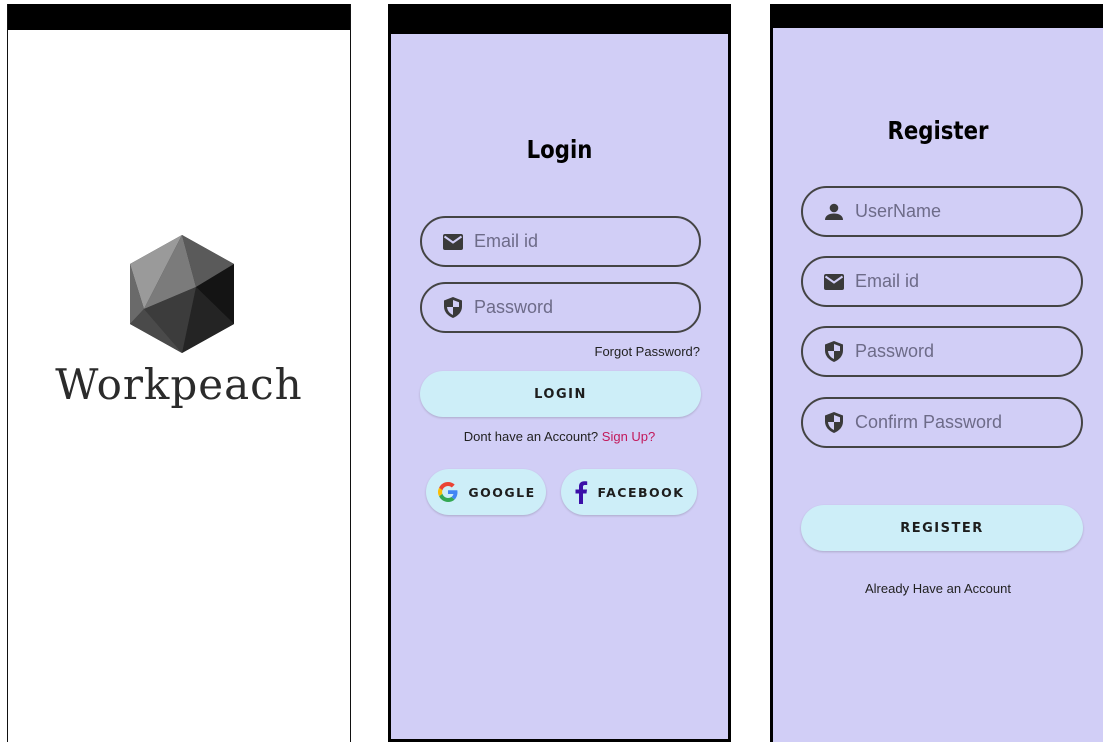 Image resolution: width=1103 pixels, height=742 pixels. I want to click on confirm-password-placeholder: Confirm Password, so click(929, 422).